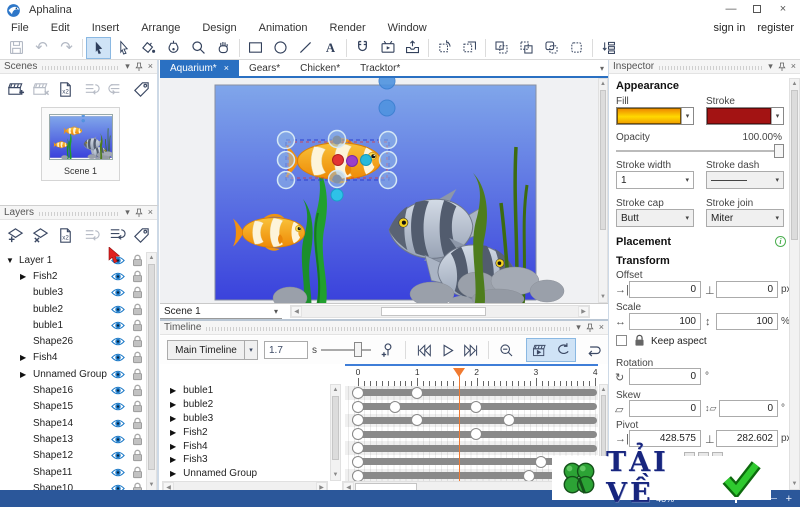 This screenshot has width=800, height=507. What do you see at coordinates (91, 235) in the screenshot?
I see `merge-layer-down-button` at bounding box center [91, 235].